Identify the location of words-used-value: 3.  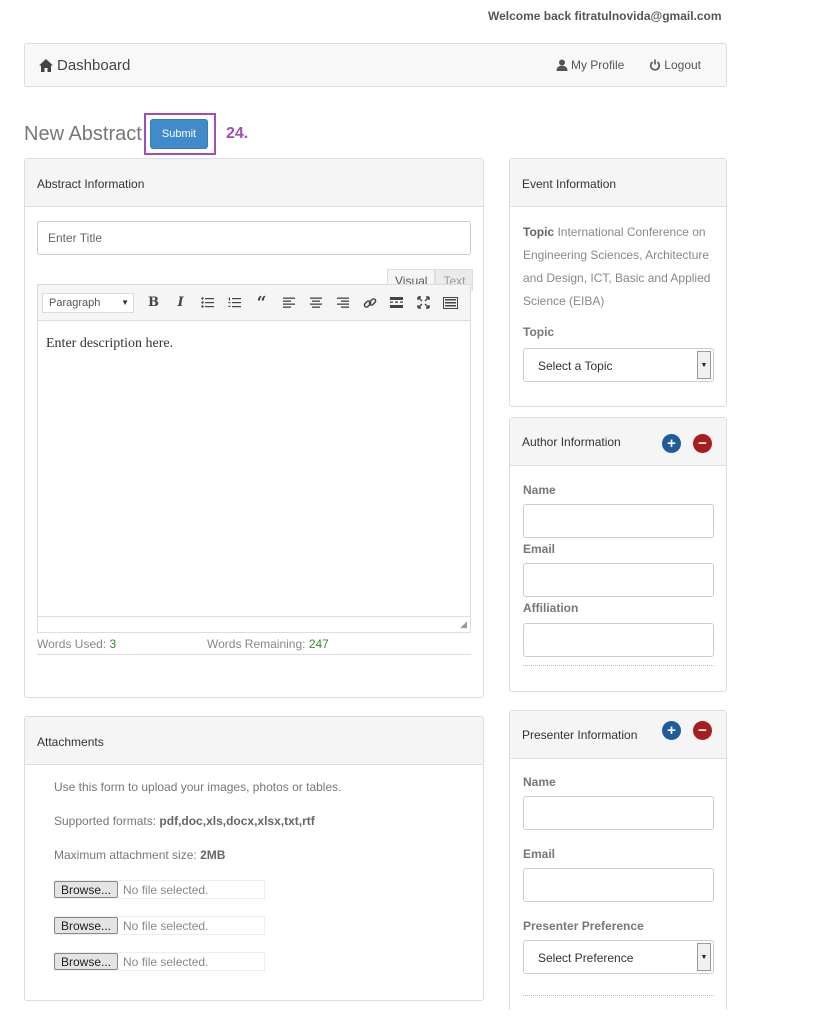
(113, 644).